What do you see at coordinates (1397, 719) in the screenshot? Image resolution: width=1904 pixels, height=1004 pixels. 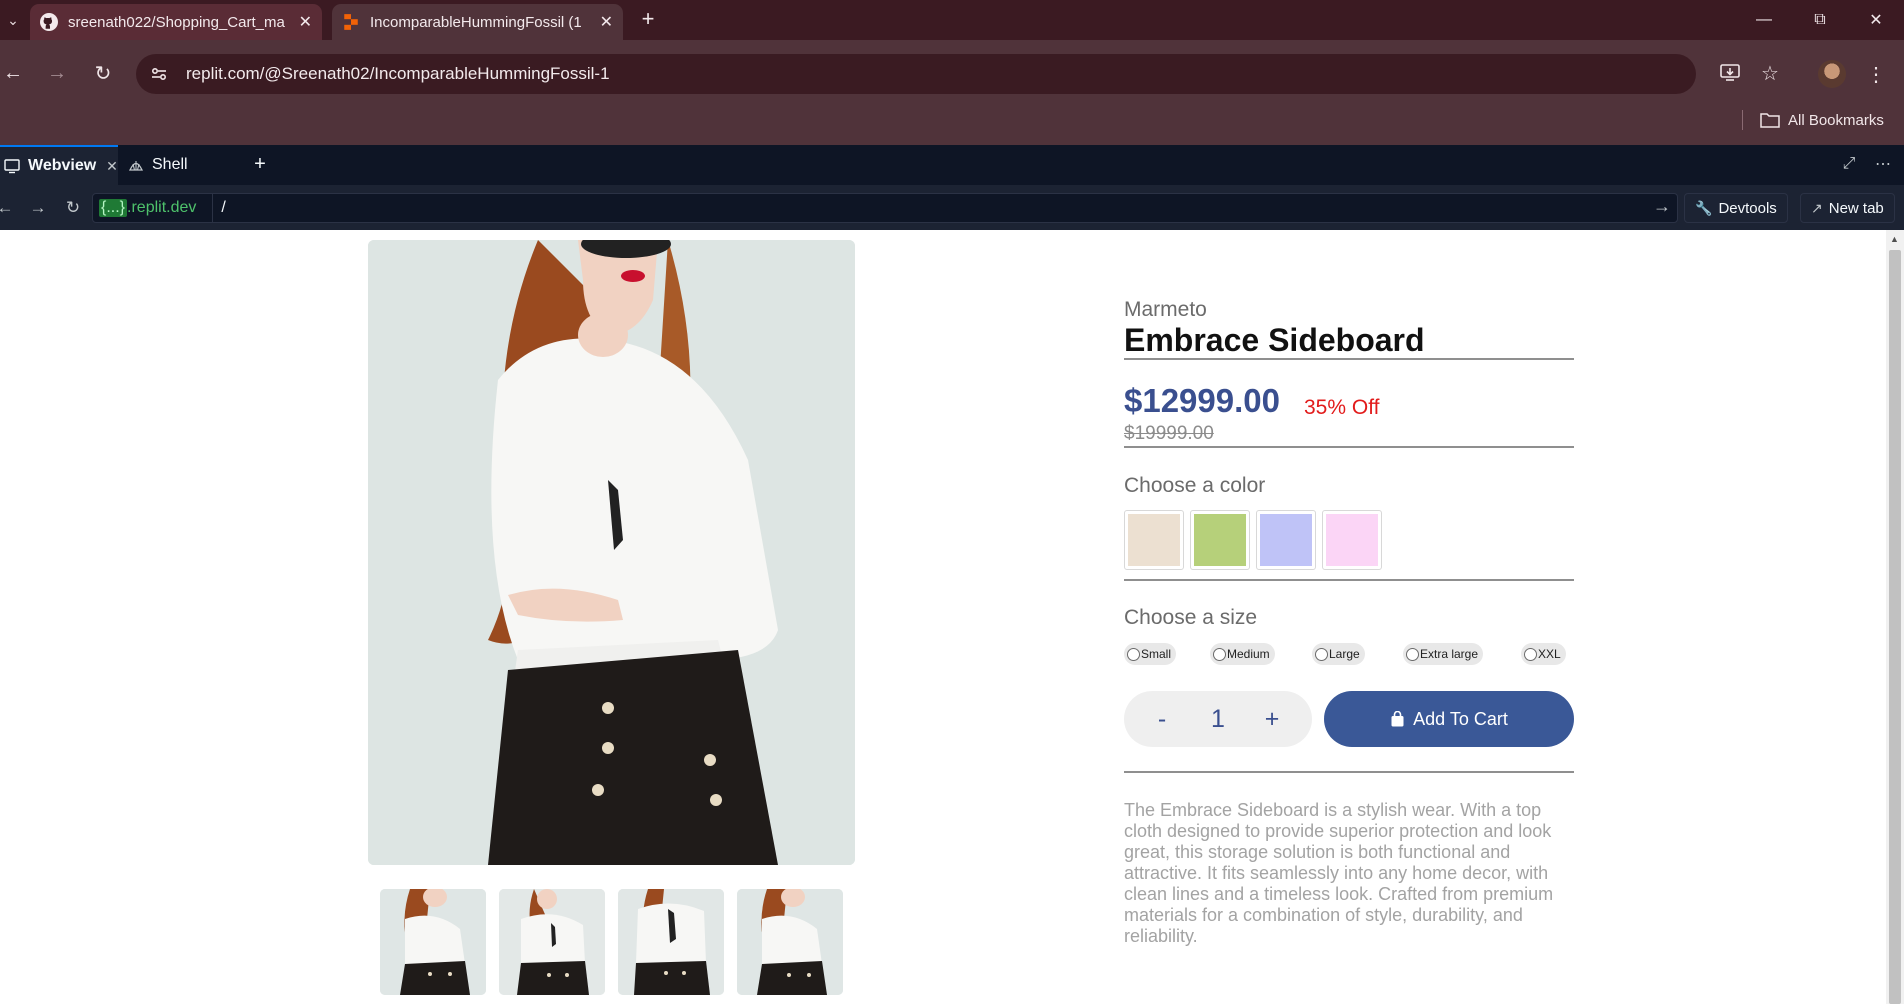 I see `shopping-bag-icon` at bounding box center [1397, 719].